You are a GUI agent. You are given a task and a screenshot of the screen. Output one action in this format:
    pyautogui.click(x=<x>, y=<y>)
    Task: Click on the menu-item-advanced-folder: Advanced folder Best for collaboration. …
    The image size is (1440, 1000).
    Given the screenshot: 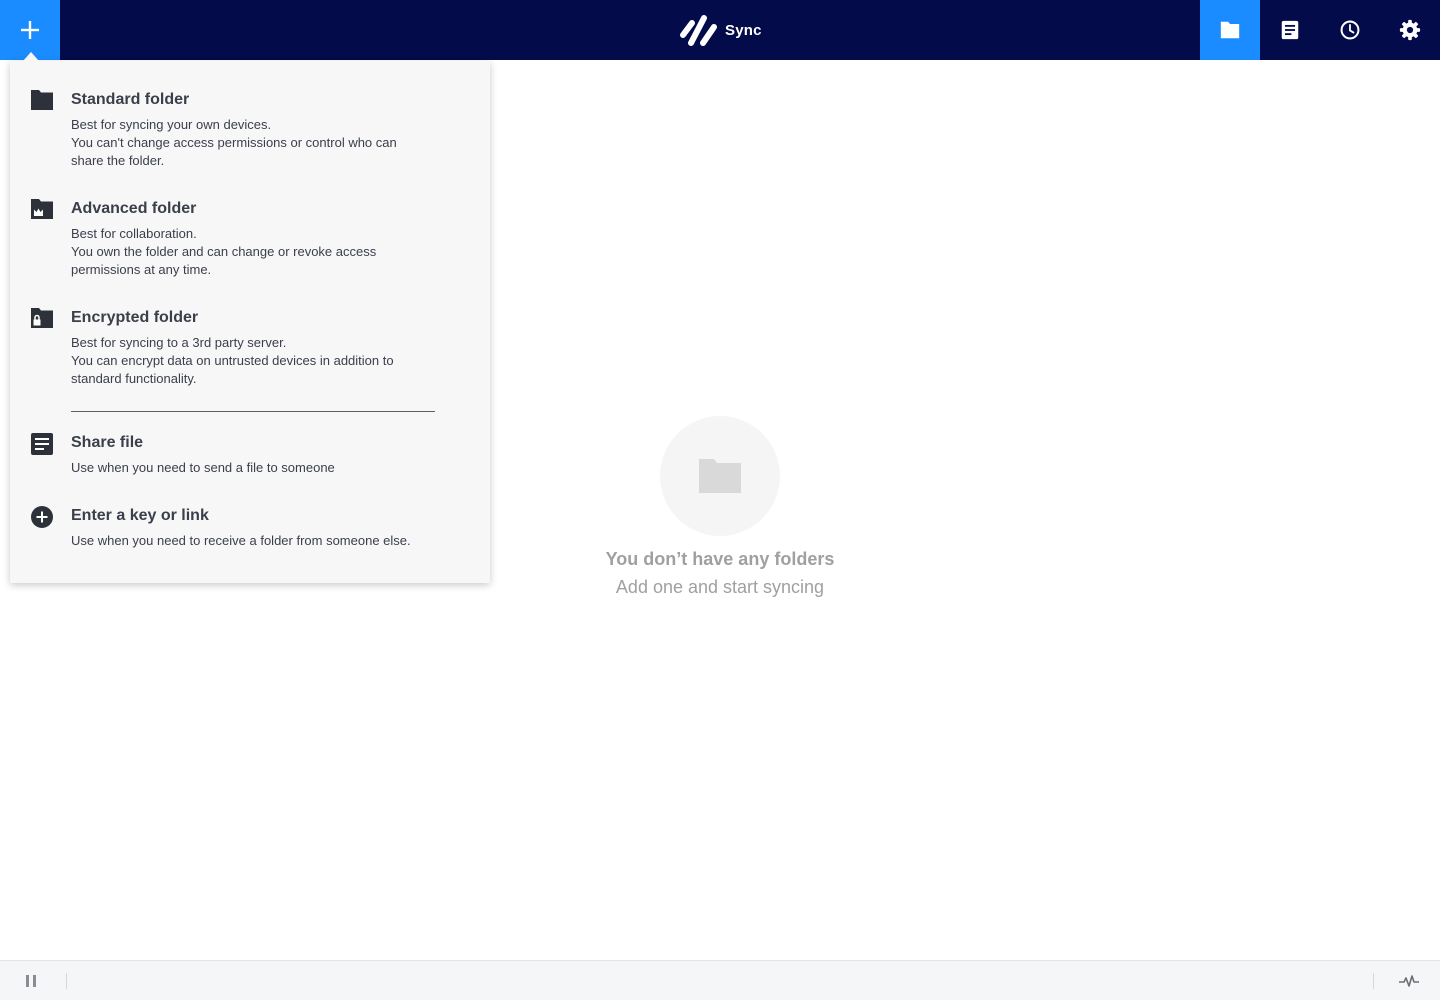 What is the action you would take?
    pyautogui.click(x=250, y=238)
    